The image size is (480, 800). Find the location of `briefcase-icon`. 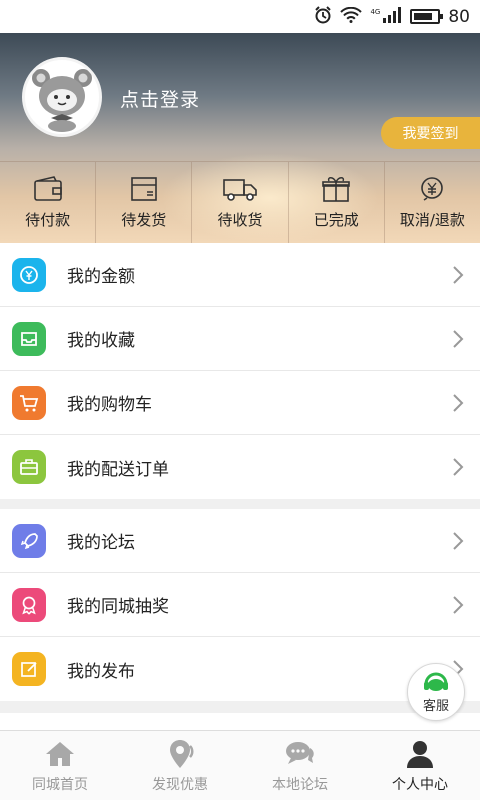

briefcase-icon is located at coordinates (29, 467).